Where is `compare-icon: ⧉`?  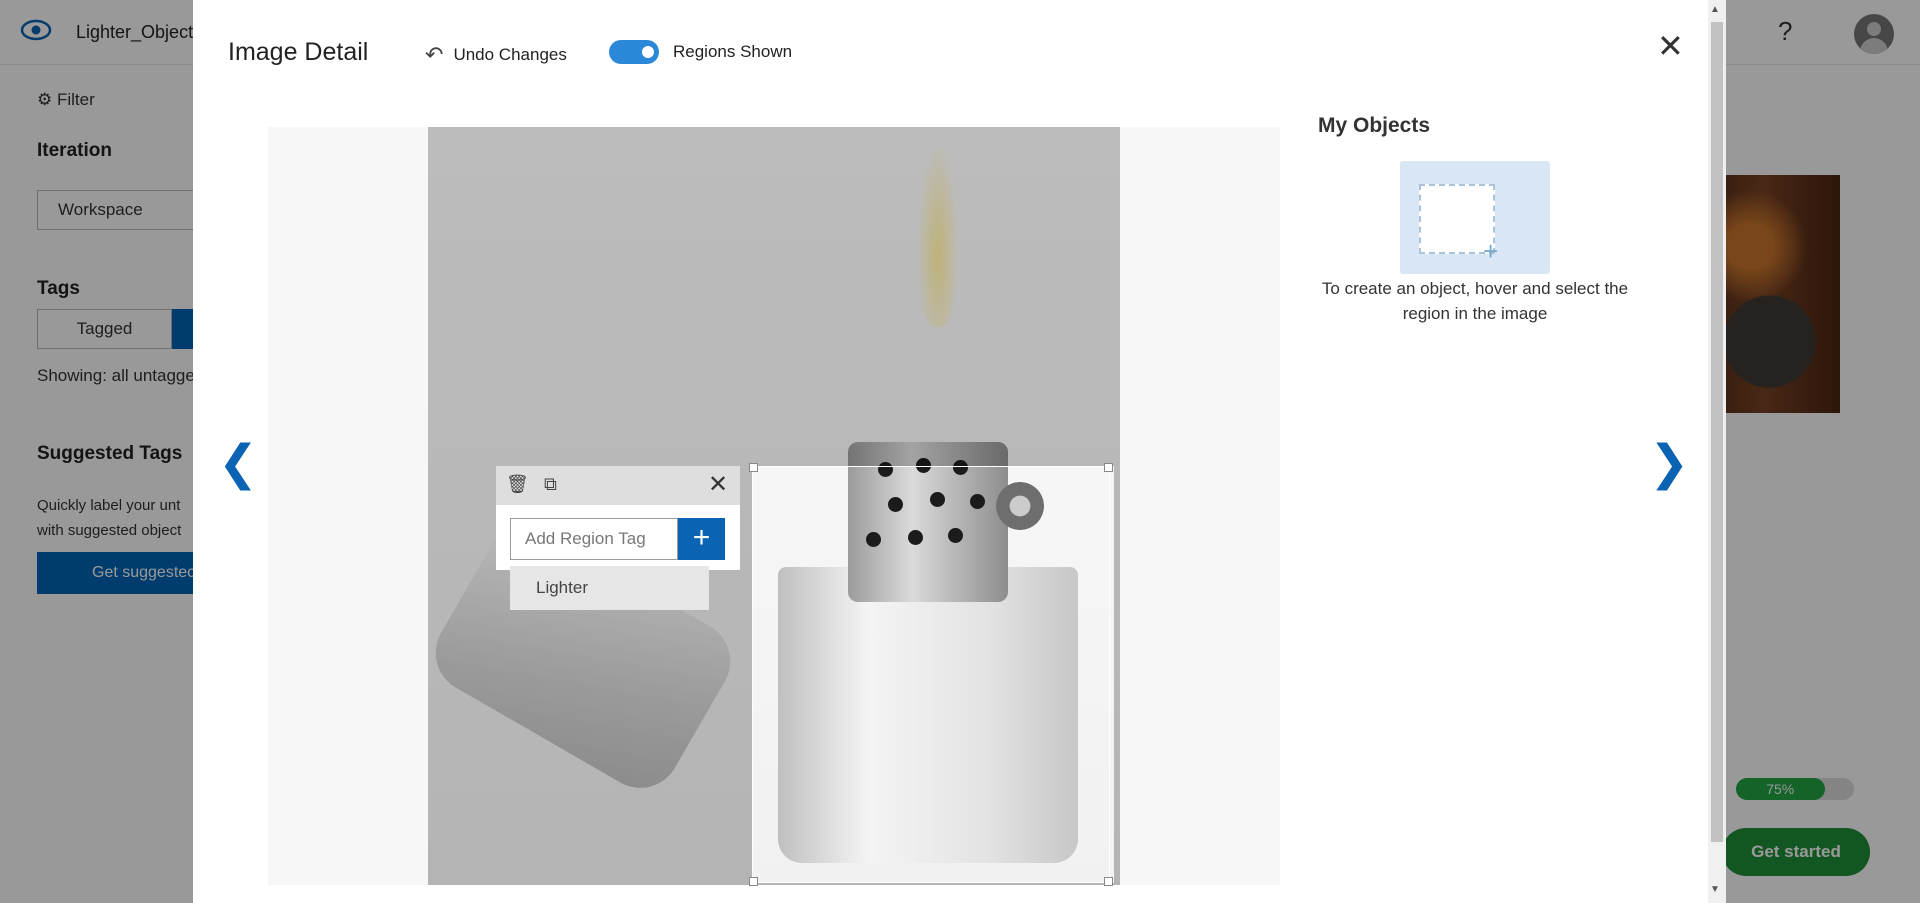 compare-icon: ⧉ is located at coordinates (550, 484).